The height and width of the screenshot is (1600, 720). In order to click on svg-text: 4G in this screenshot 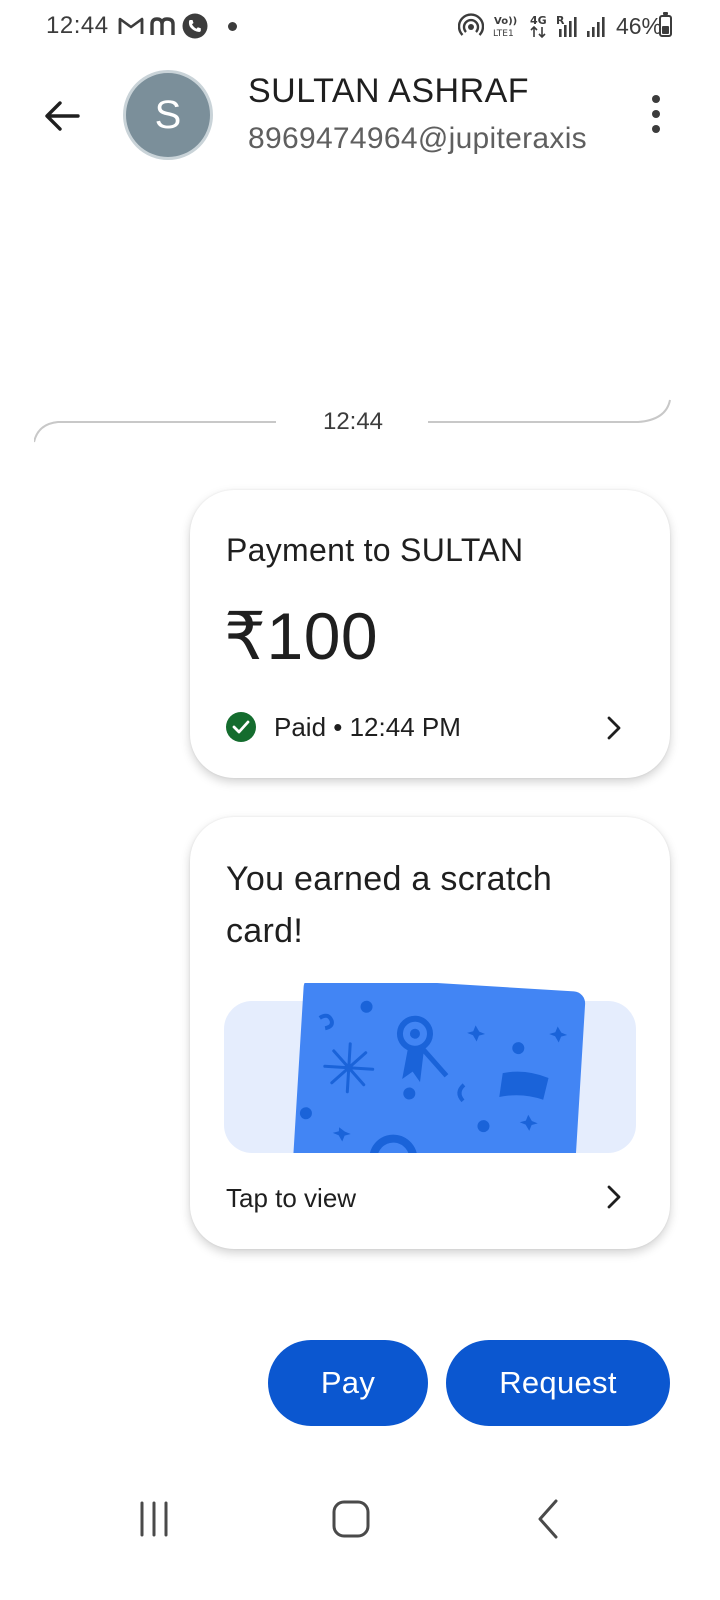, I will do `click(538, 20)`.